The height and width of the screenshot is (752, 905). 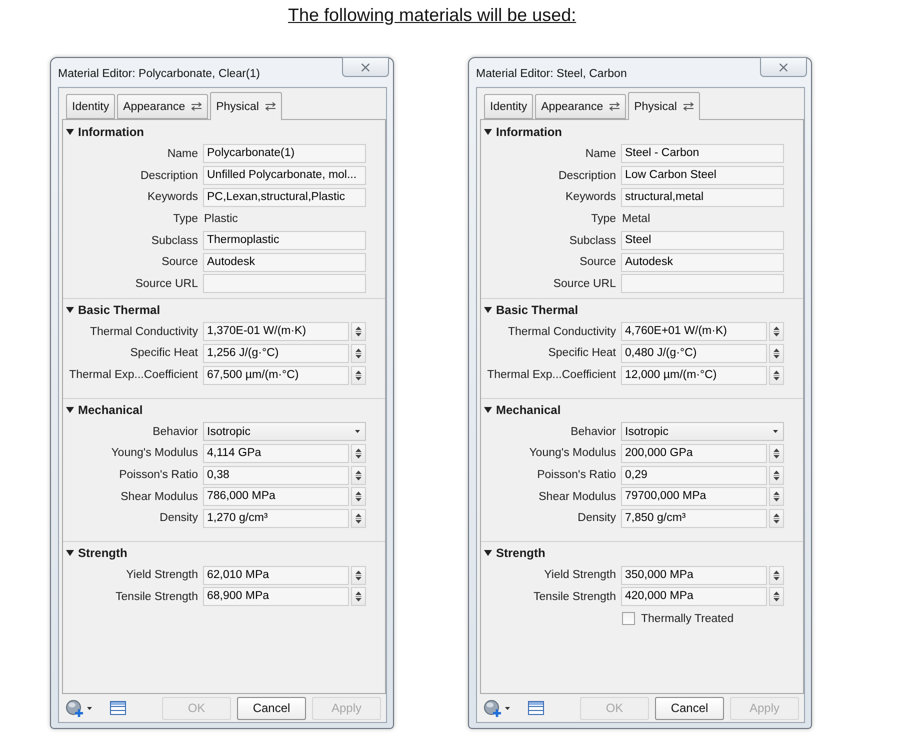 I want to click on number-field: 62,010 MPa, so click(x=276, y=575).